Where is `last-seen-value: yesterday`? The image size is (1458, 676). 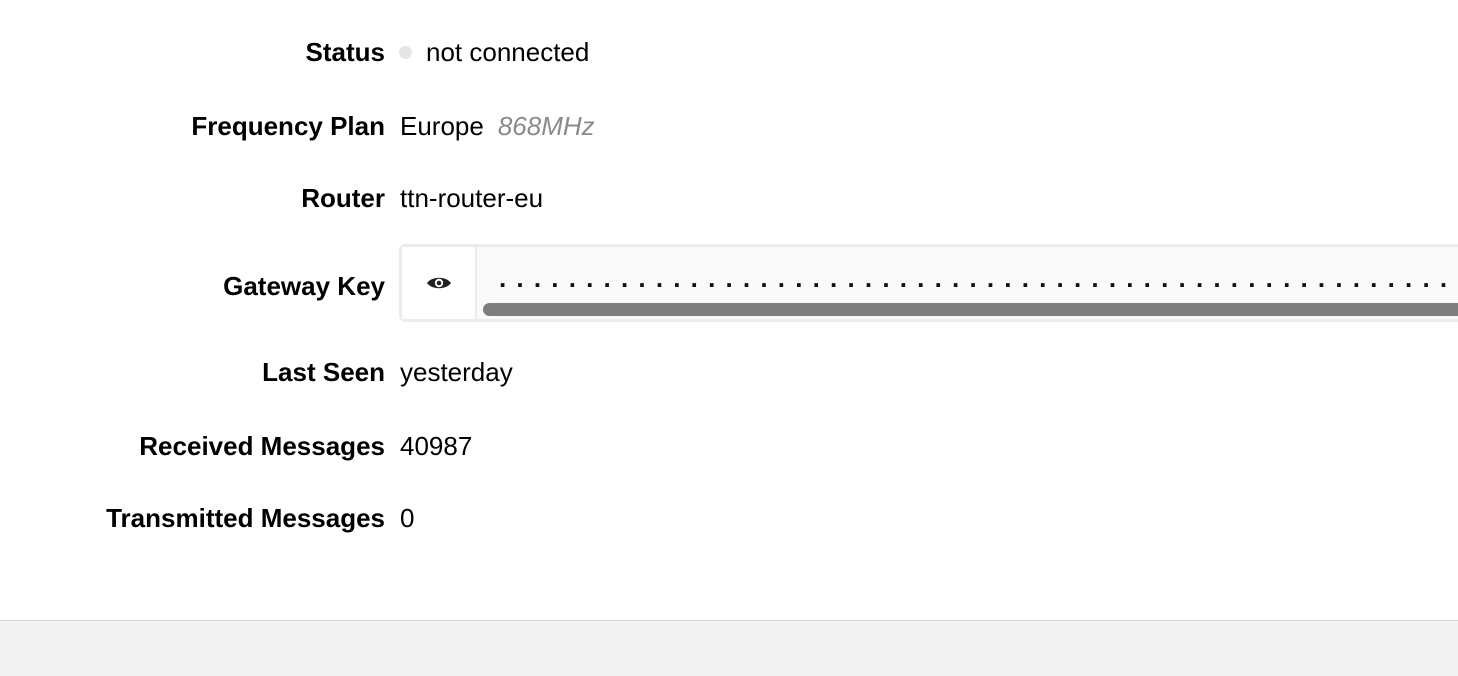
last-seen-value: yesterday is located at coordinates (456, 371).